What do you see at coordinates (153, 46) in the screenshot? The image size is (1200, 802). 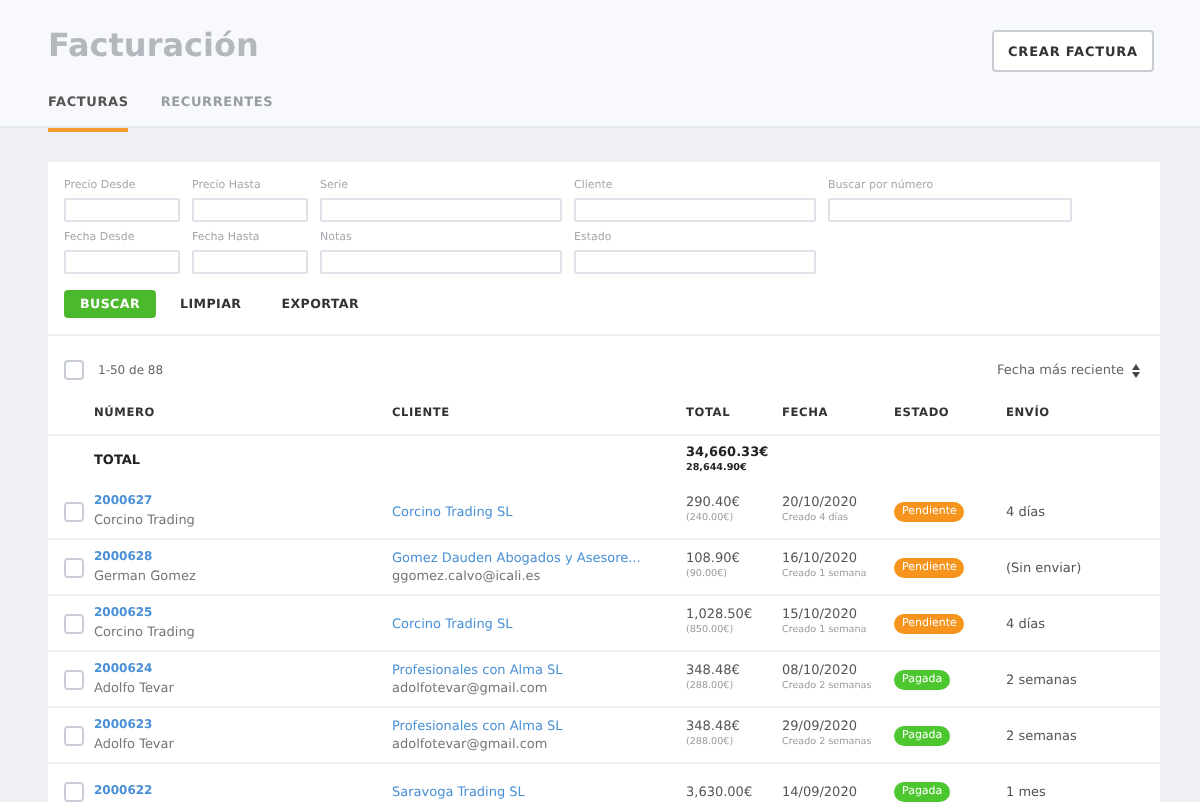 I see `page-title: Facturación` at bounding box center [153, 46].